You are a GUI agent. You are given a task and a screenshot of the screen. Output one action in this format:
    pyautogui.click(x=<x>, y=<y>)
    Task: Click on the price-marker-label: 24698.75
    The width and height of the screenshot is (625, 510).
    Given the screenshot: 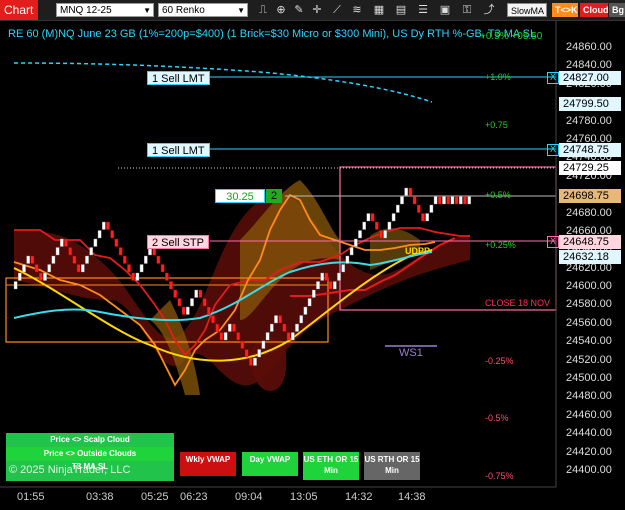 What is the action you would take?
    pyautogui.click(x=590, y=196)
    